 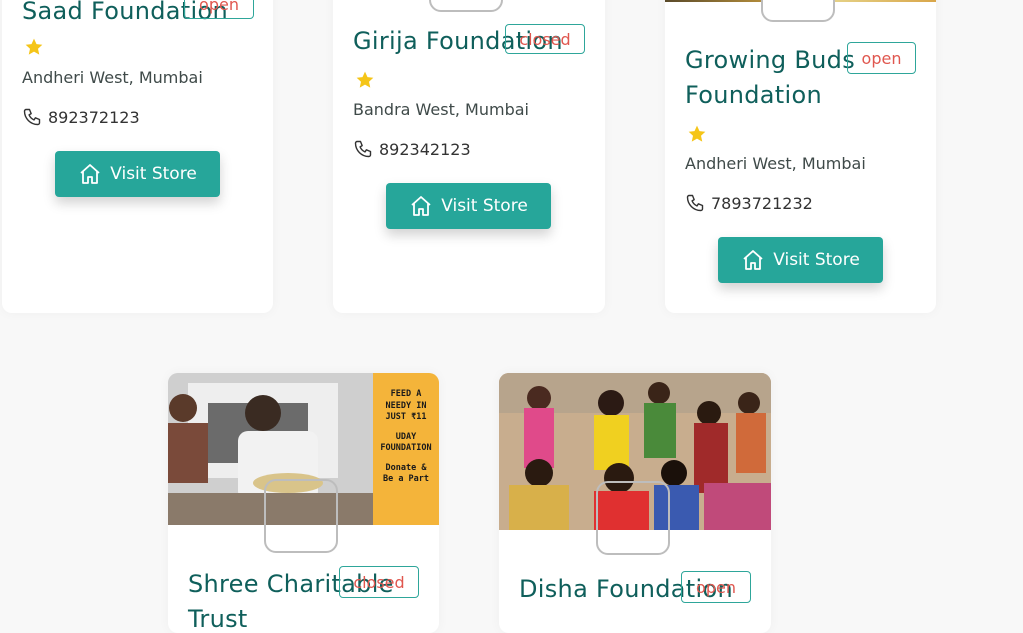 I want to click on phone-number: 892372123, so click(x=94, y=117).